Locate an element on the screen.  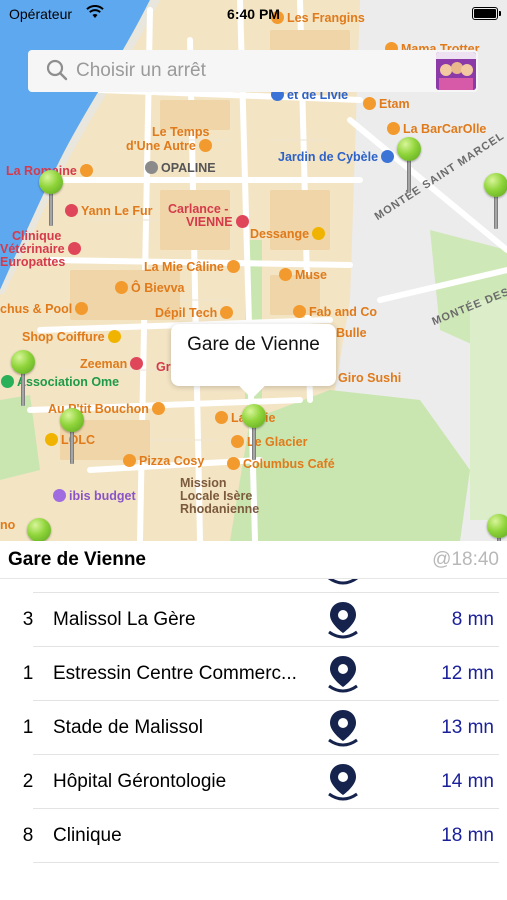
stop-title: Gare de Vienne is located at coordinates (77, 559).